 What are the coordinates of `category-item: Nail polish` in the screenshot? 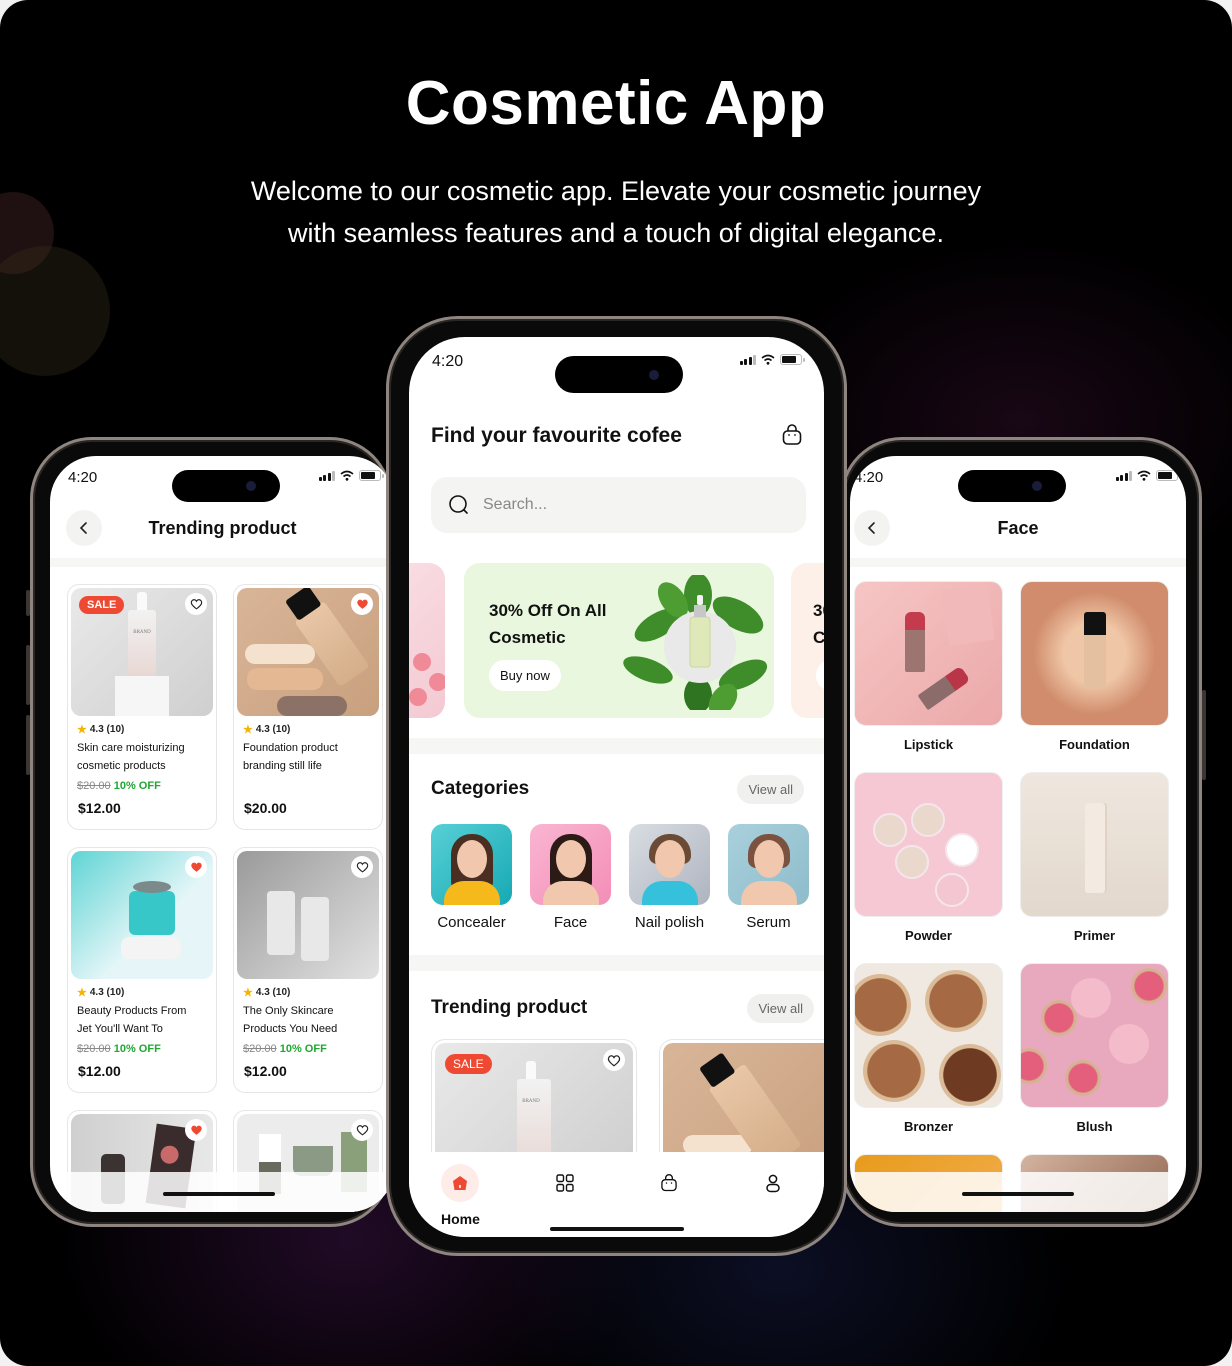 It's located at (669, 877).